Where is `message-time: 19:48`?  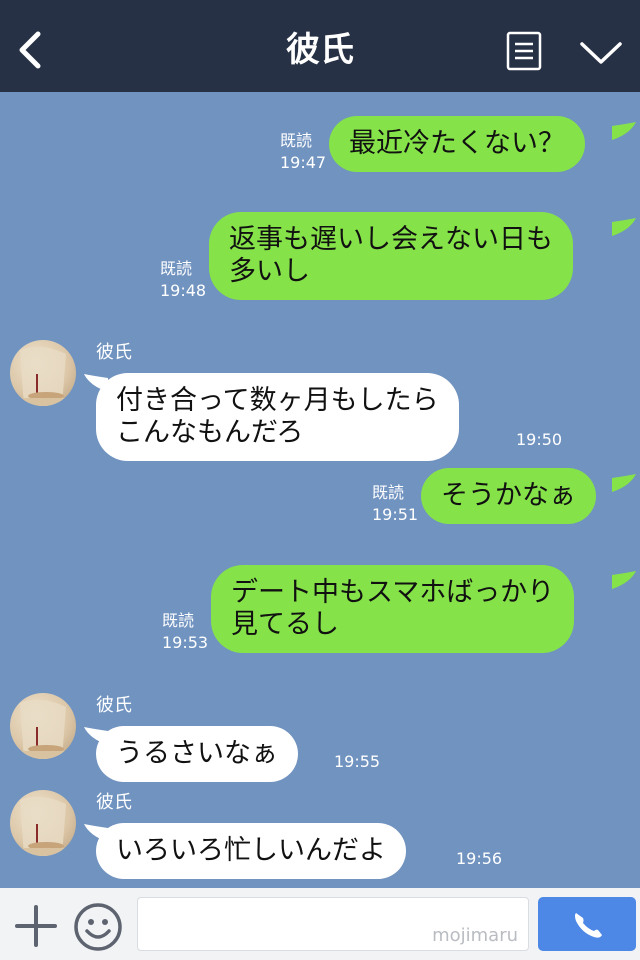 message-time: 19:48 is located at coordinates (183, 290).